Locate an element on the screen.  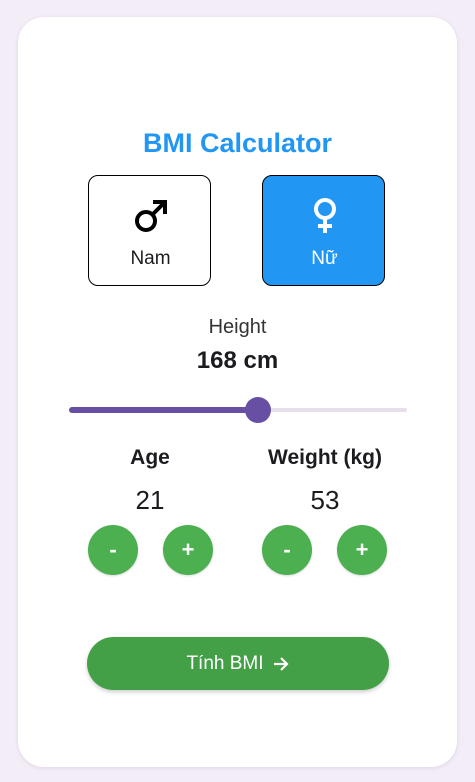
age-label: Age is located at coordinates (150, 457).